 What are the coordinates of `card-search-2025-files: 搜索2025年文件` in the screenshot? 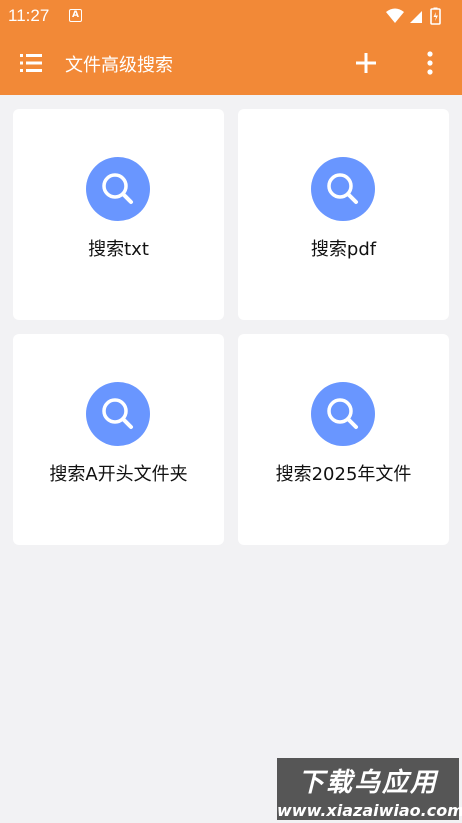 It's located at (343, 439).